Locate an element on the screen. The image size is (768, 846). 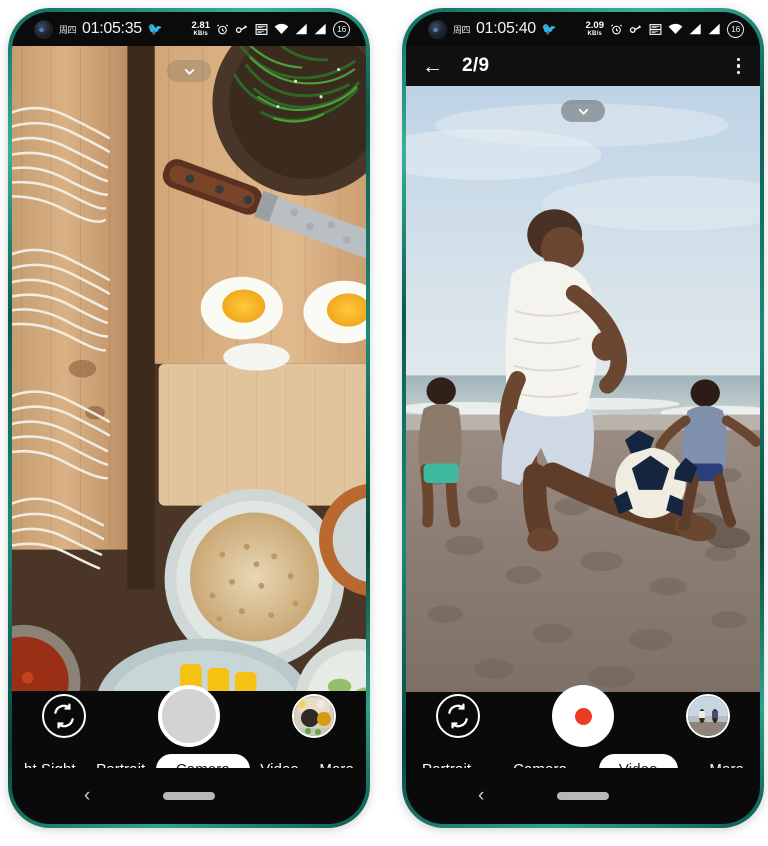
status-clock: 01:05:40 is located at coordinates (506, 28).